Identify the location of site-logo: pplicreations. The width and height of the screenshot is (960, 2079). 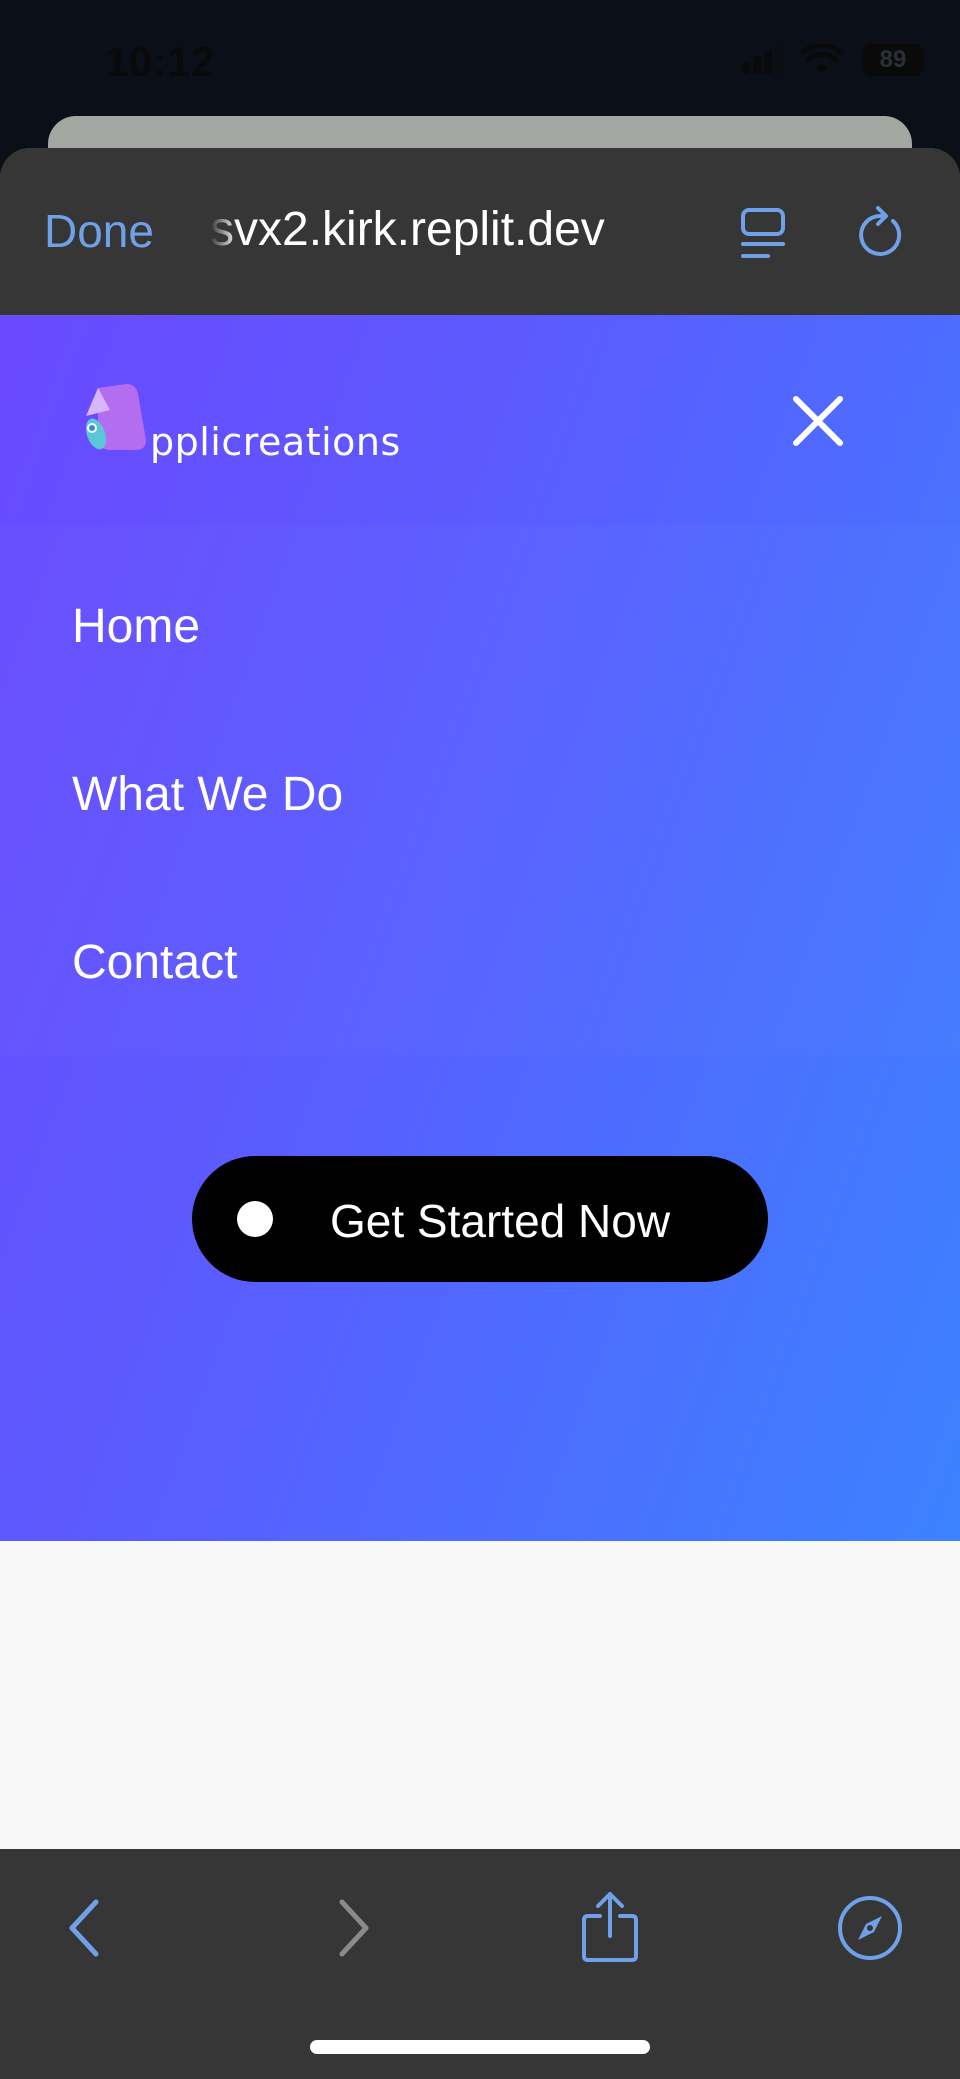
(240, 430).